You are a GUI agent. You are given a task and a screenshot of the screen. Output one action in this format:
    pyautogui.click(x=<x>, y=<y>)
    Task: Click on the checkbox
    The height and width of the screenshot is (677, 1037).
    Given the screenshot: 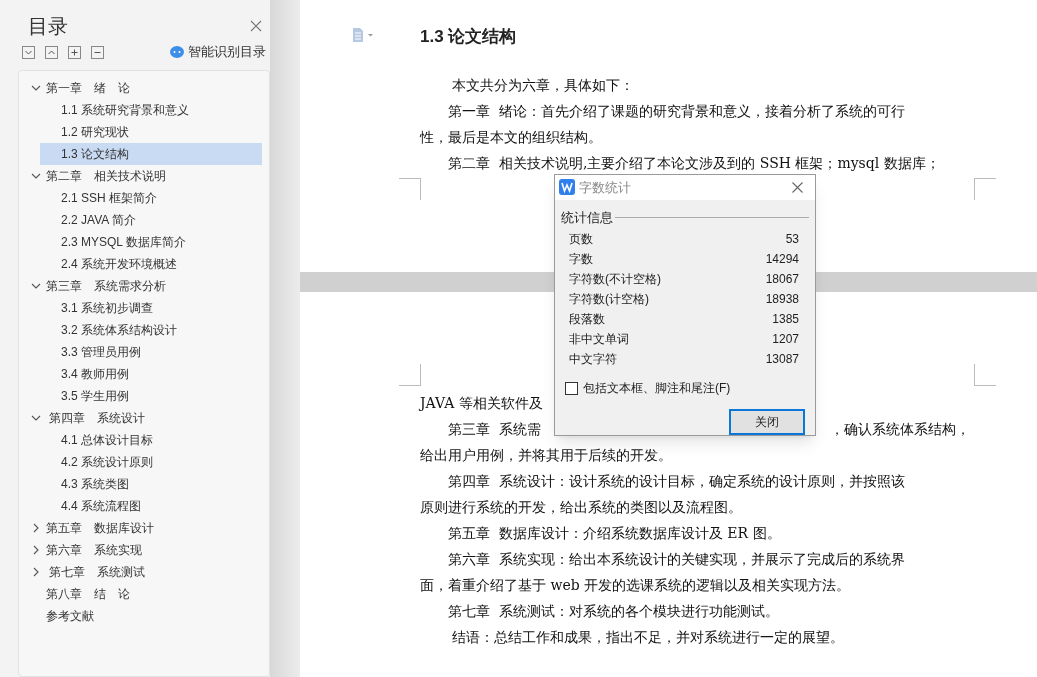 What is the action you would take?
    pyautogui.click(x=571, y=388)
    